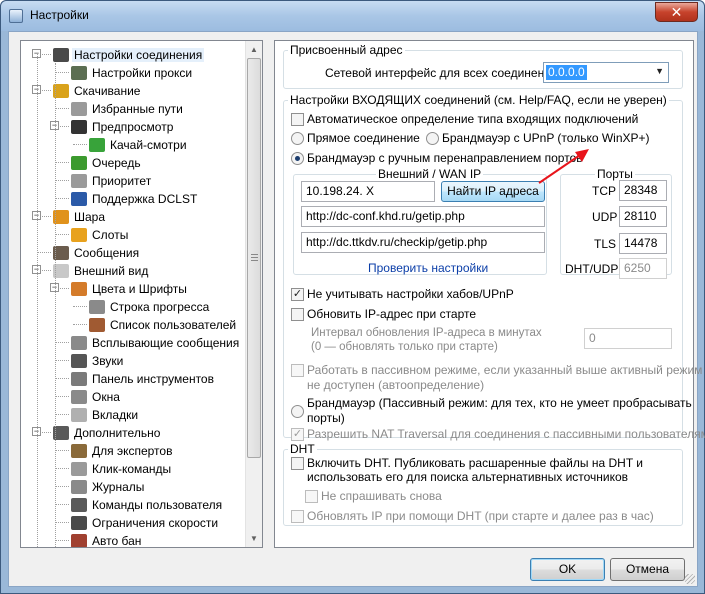 The image size is (705, 594). Describe the element at coordinates (566, 72) in the screenshot. I see `interface-value: 0.0.0.0` at that location.